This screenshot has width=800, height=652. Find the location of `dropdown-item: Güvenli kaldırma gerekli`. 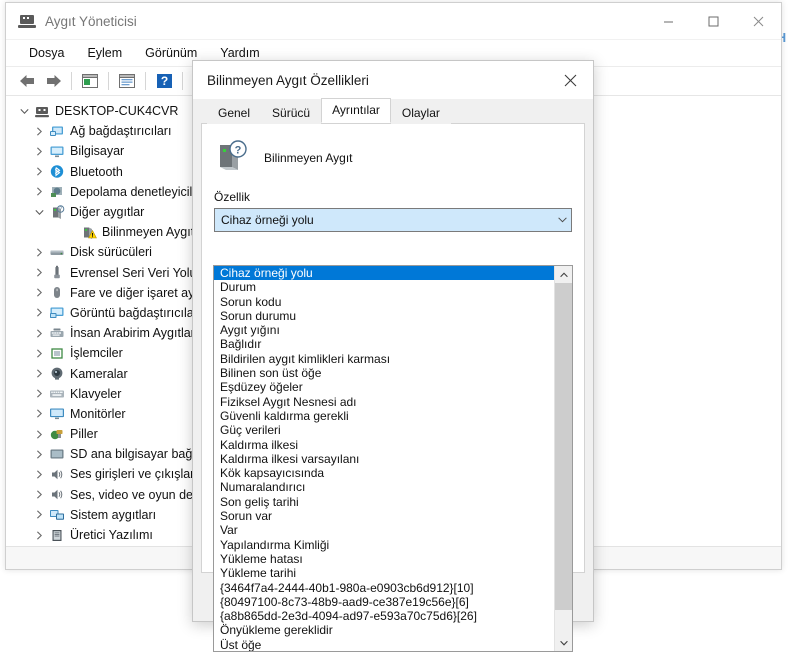

dropdown-item: Güvenli kaldırma gerekli is located at coordinates (384, 416).